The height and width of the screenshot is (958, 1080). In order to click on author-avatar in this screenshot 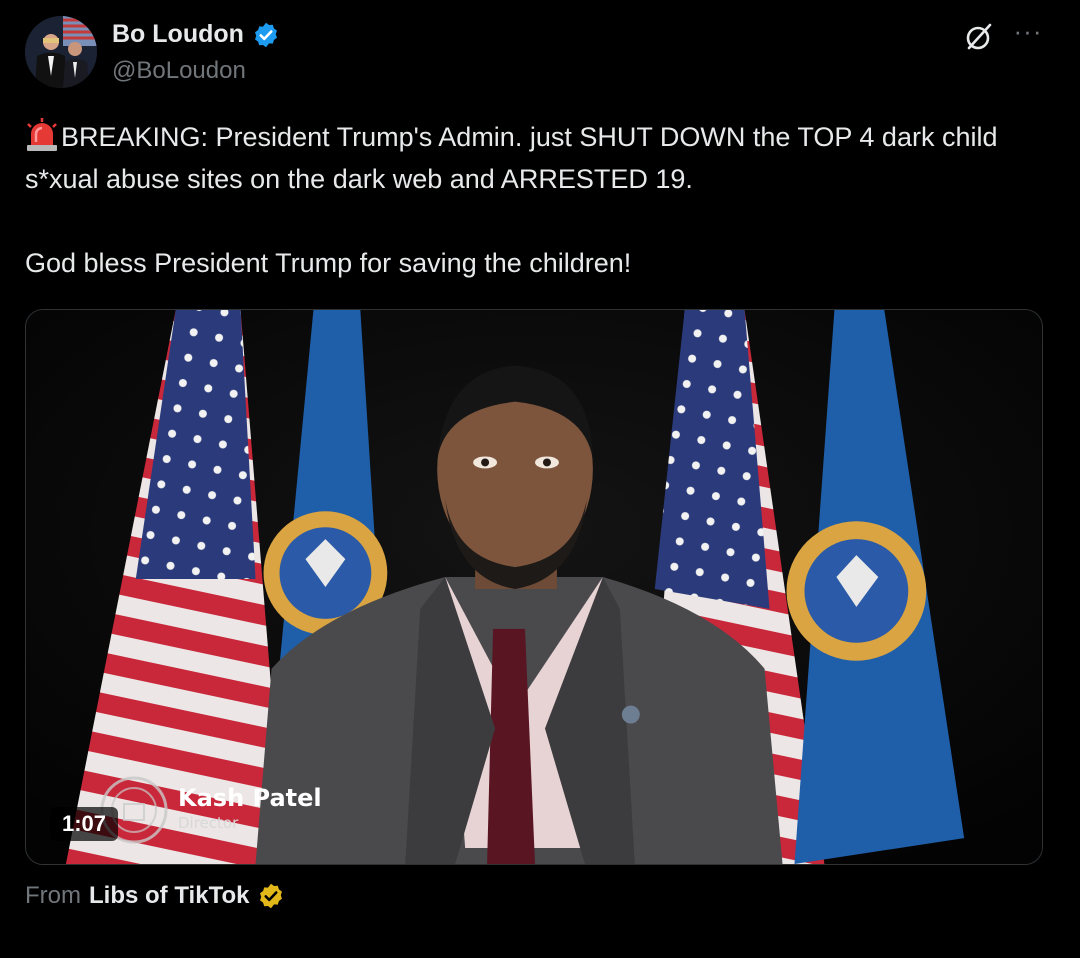, I will do `click(61, 52)`.